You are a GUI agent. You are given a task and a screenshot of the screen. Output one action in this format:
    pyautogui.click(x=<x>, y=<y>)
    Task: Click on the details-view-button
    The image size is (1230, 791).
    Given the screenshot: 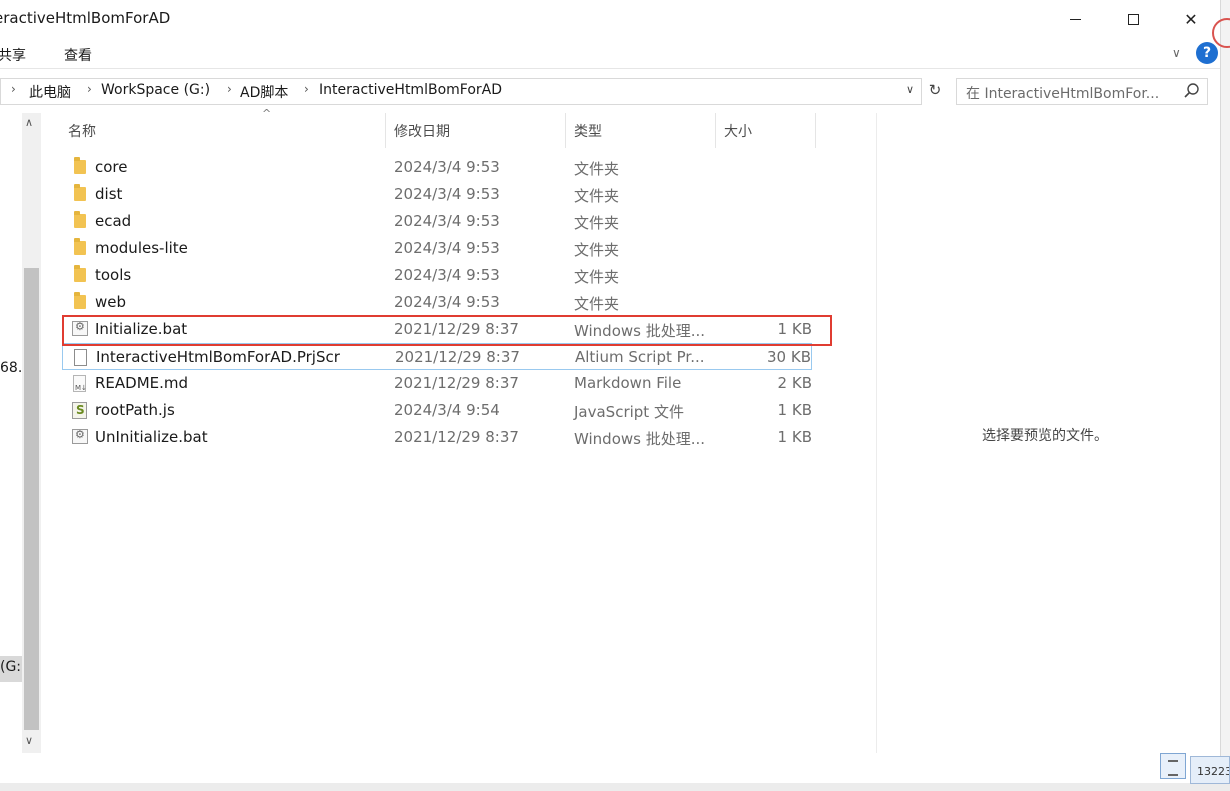 What is the action you would take?
    pyautogui.click(x=1173, y=766)
    